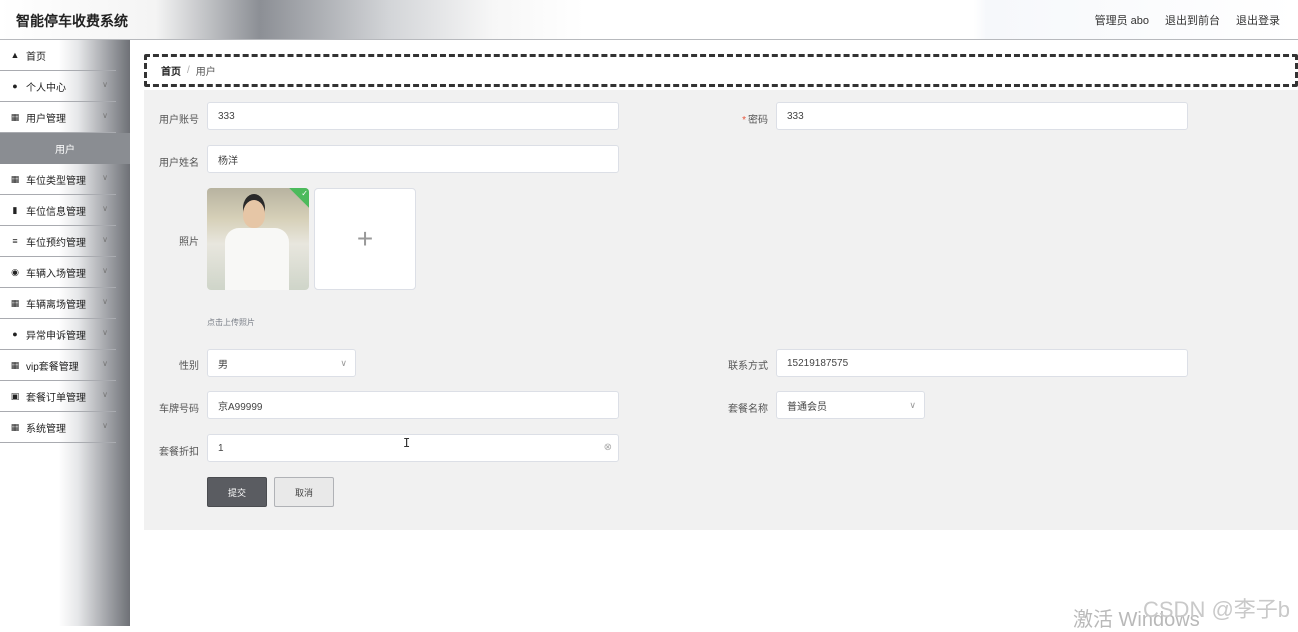  Describe the element at coordinates (46, 88) in the screenshot. I see `sidebar-item-label: 个人中心` at that location.